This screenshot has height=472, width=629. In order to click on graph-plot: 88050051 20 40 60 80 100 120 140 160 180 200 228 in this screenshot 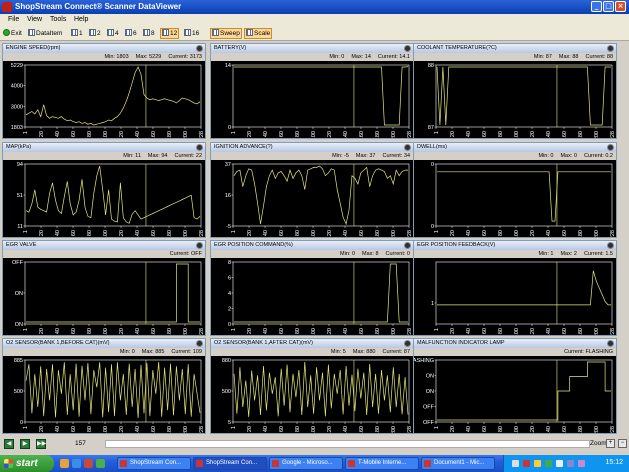, I will do `click(312, 394)`.